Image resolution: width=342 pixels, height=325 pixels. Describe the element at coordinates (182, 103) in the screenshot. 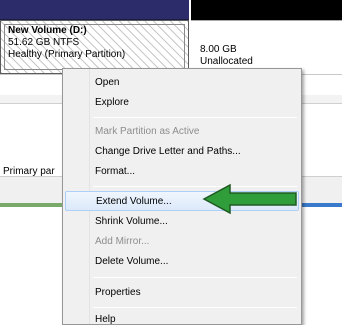

I see `menu-item-explore: Explore` at that location.